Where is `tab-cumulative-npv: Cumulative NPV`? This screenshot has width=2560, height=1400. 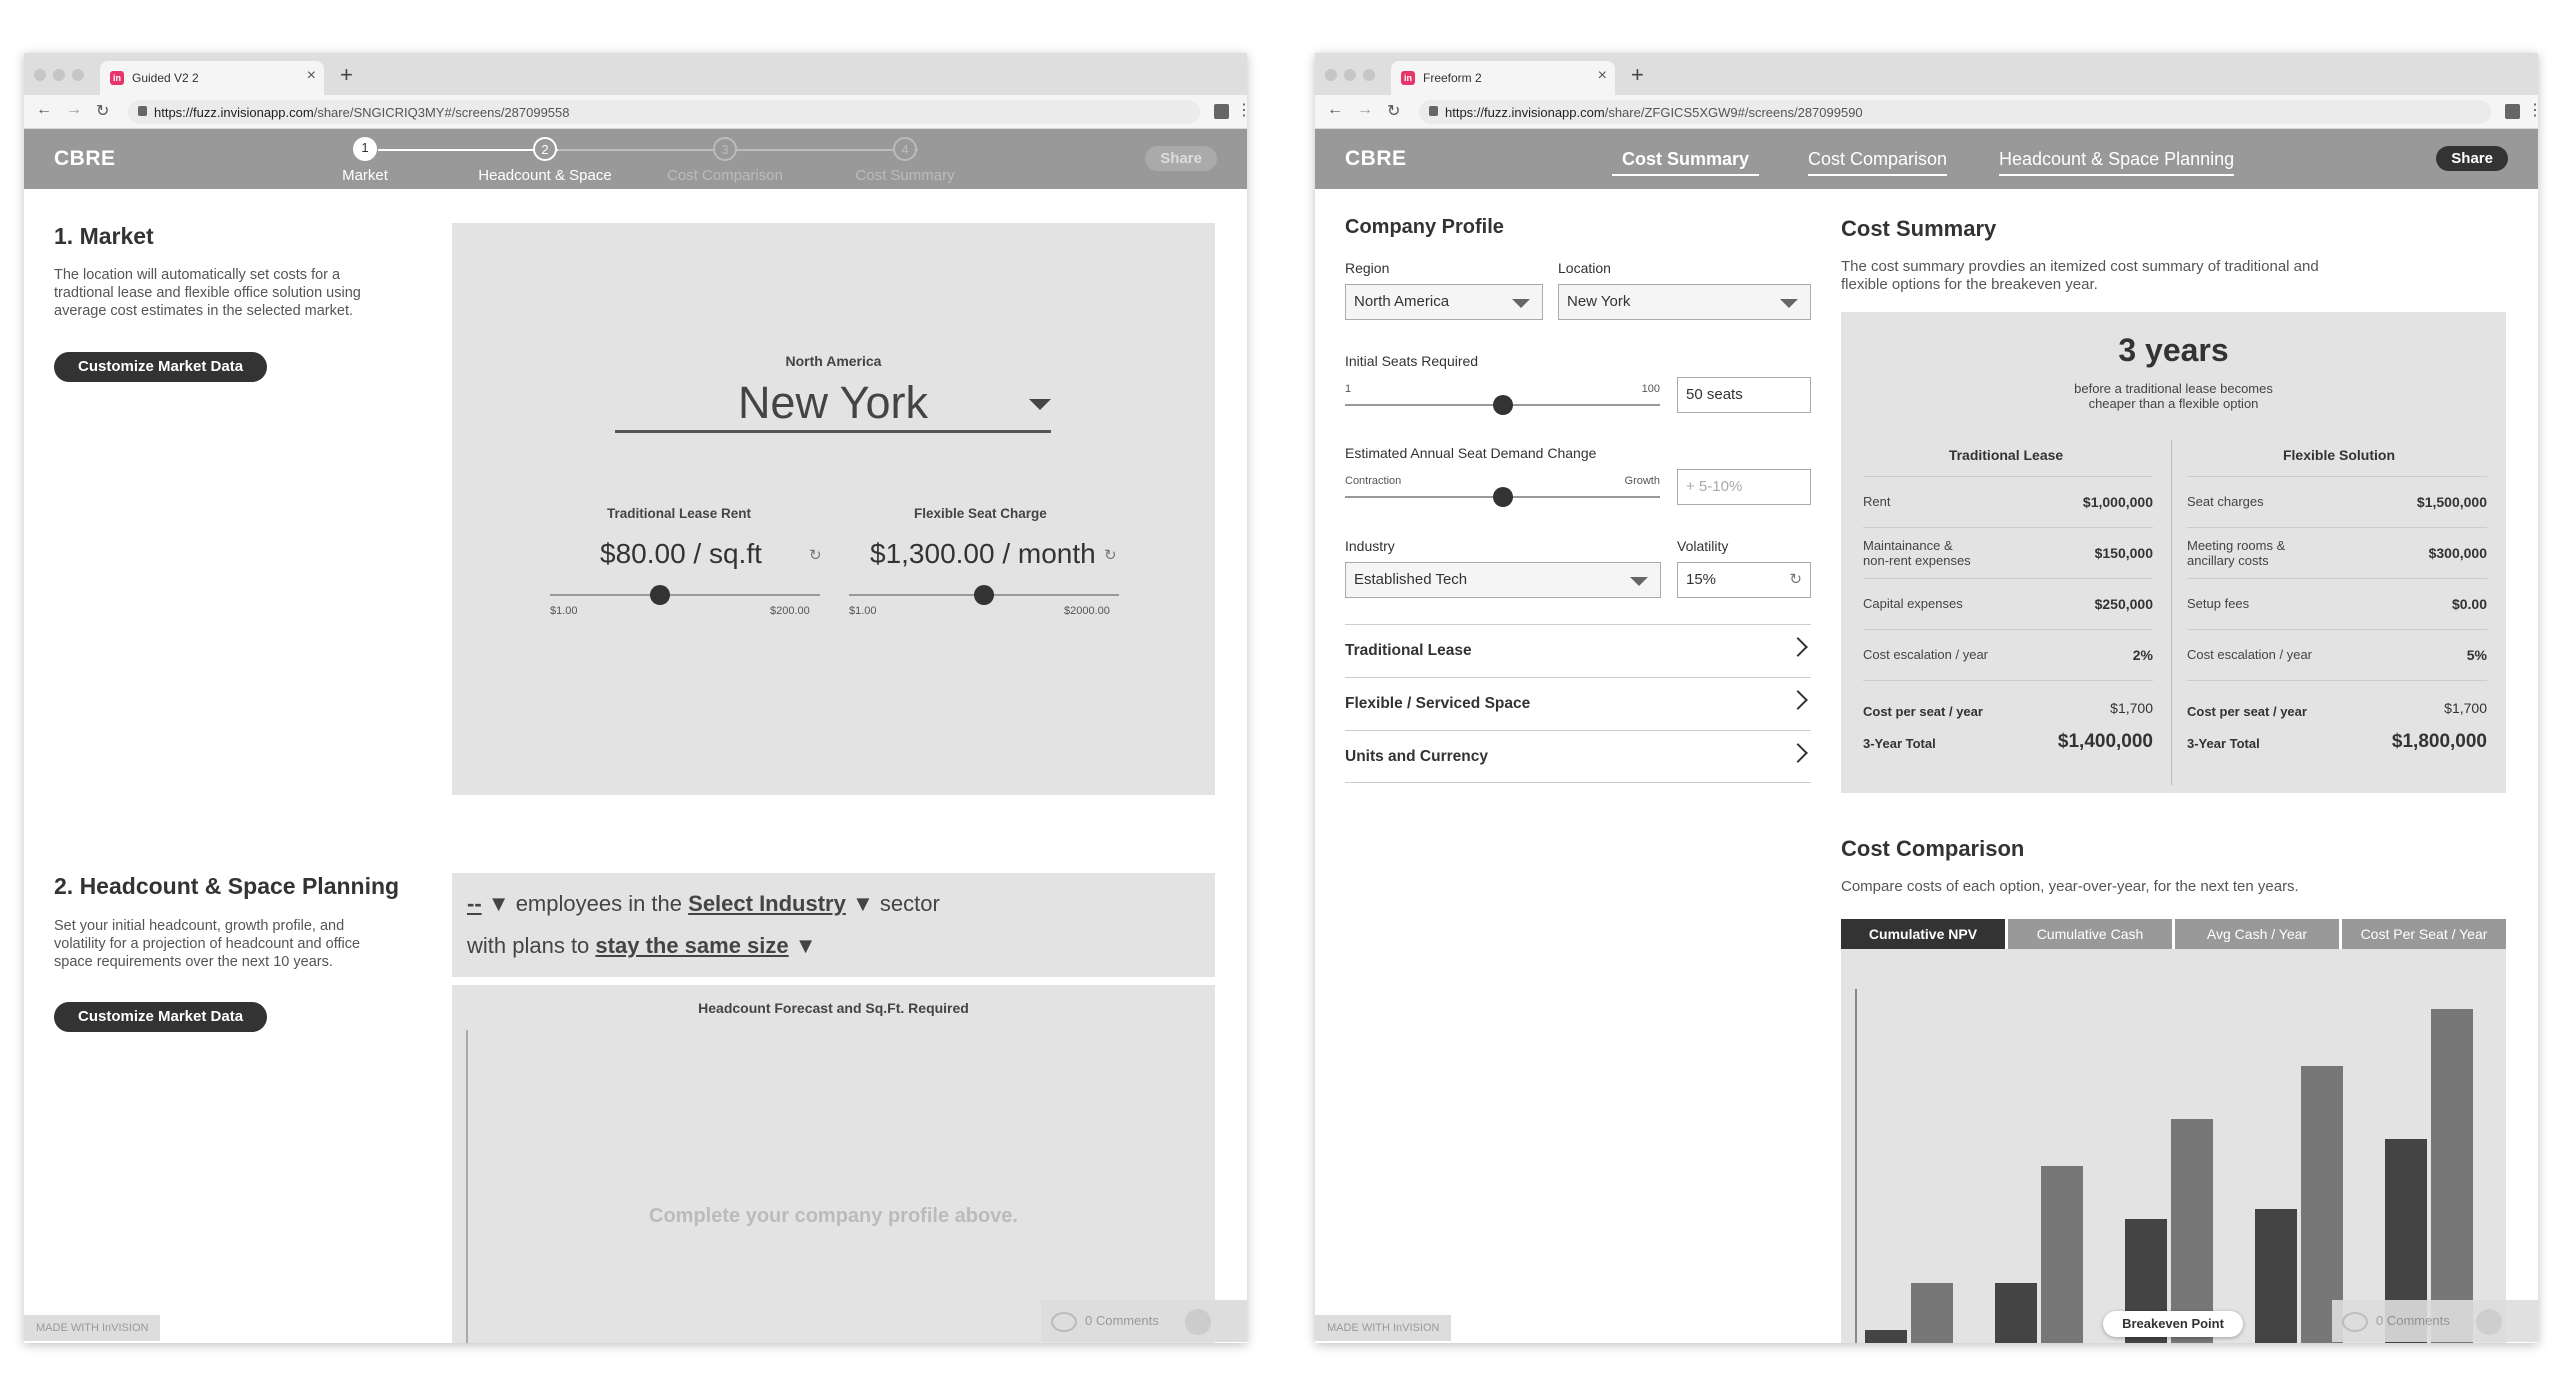
tab-cumulative-npv: Cumulative NPV is located at coordinates (1923, 934).